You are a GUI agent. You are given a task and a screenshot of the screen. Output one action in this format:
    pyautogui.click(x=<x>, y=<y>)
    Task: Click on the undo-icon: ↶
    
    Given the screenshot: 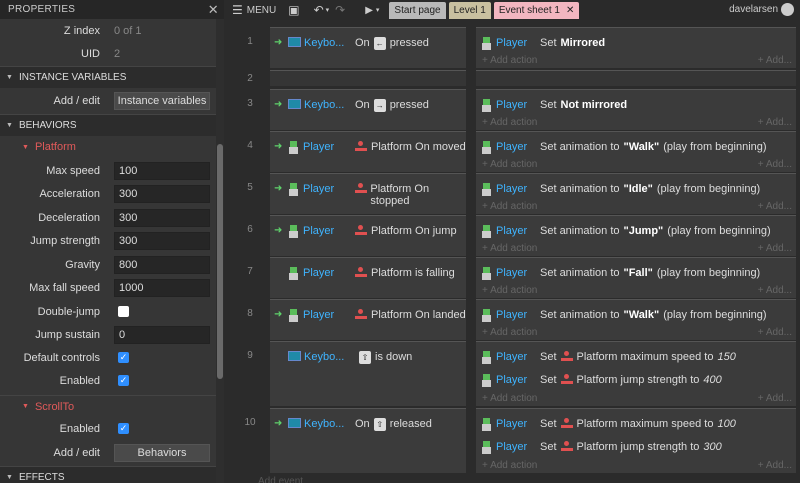 What is the action you would take?
    pyautogui.click(x=319, y=10)
    